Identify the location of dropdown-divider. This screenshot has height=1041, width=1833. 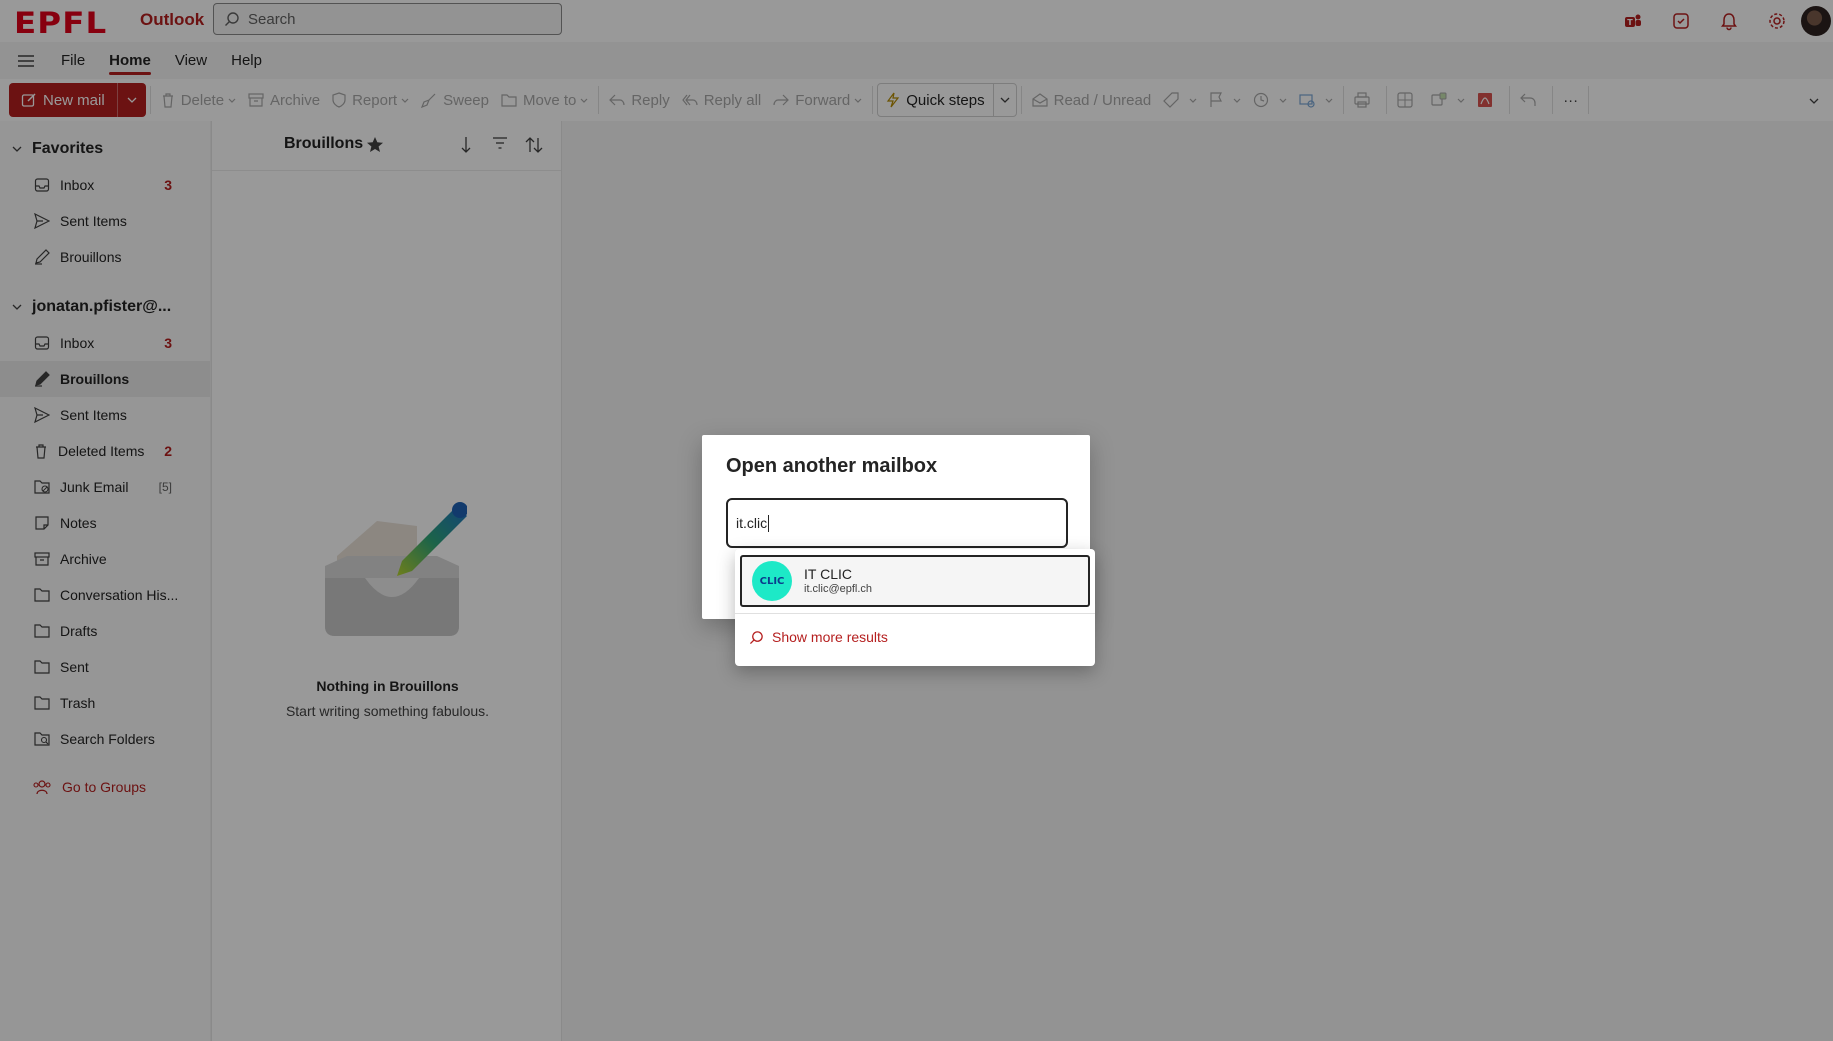
(915, 613).